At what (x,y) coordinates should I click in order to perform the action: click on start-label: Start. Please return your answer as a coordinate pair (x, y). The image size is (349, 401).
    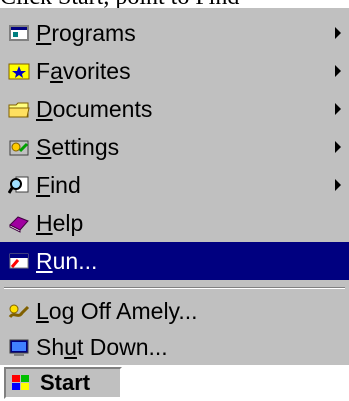
    Looking at the image, I should click on (65, 382).